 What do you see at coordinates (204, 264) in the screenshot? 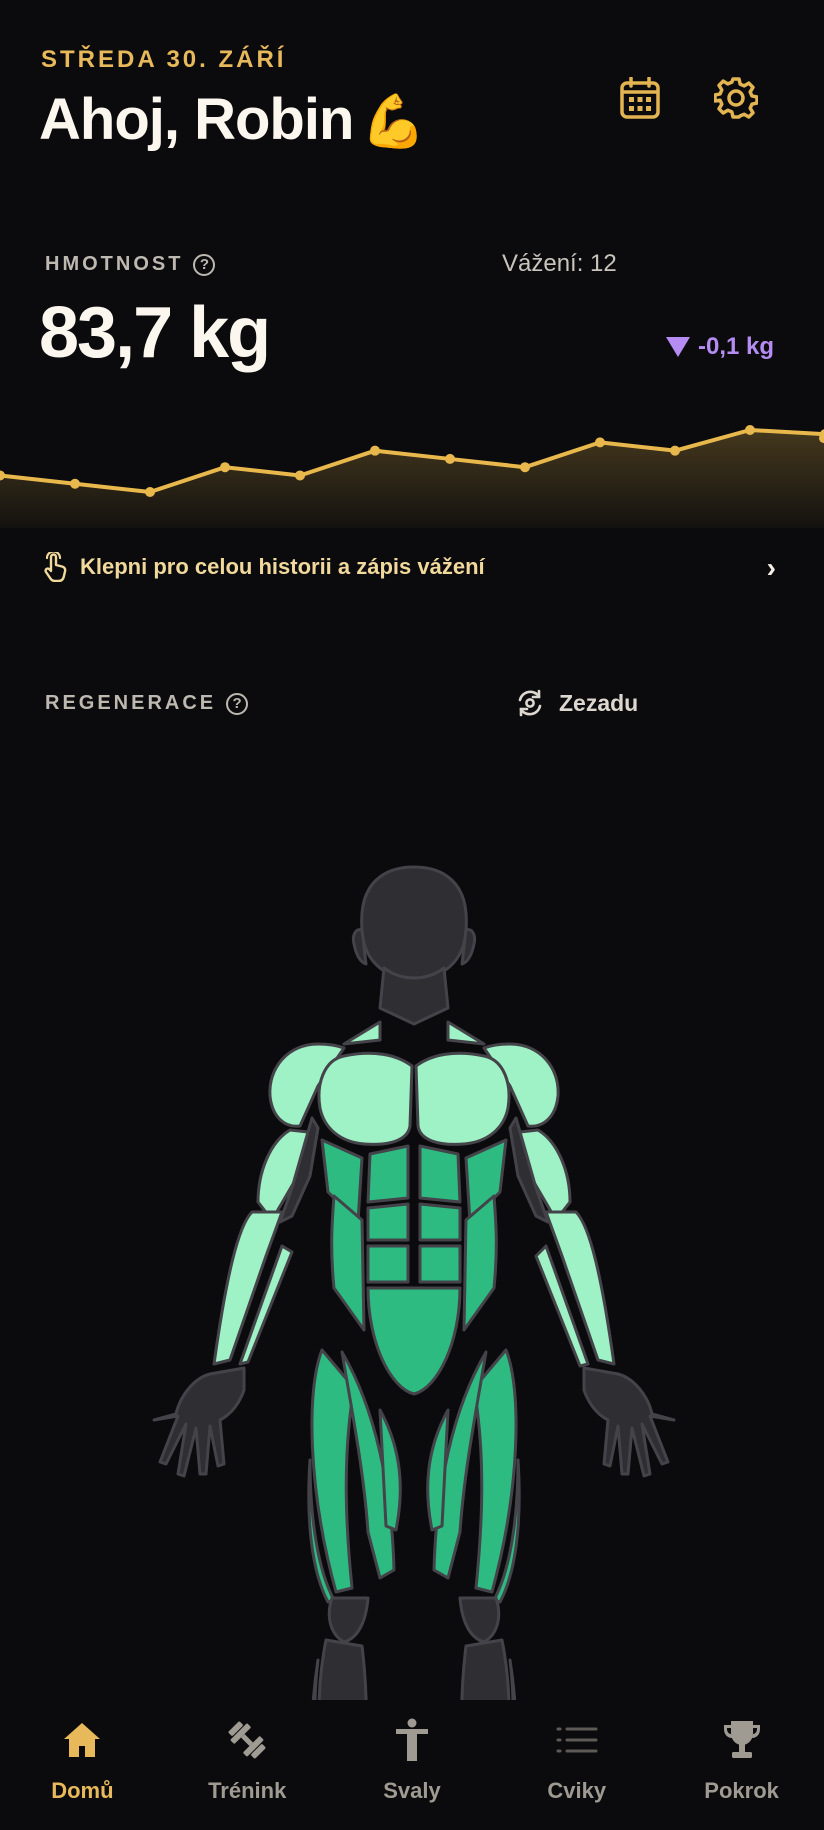
I see `weight-help-icon: ?` at bounding box center [204, 264].